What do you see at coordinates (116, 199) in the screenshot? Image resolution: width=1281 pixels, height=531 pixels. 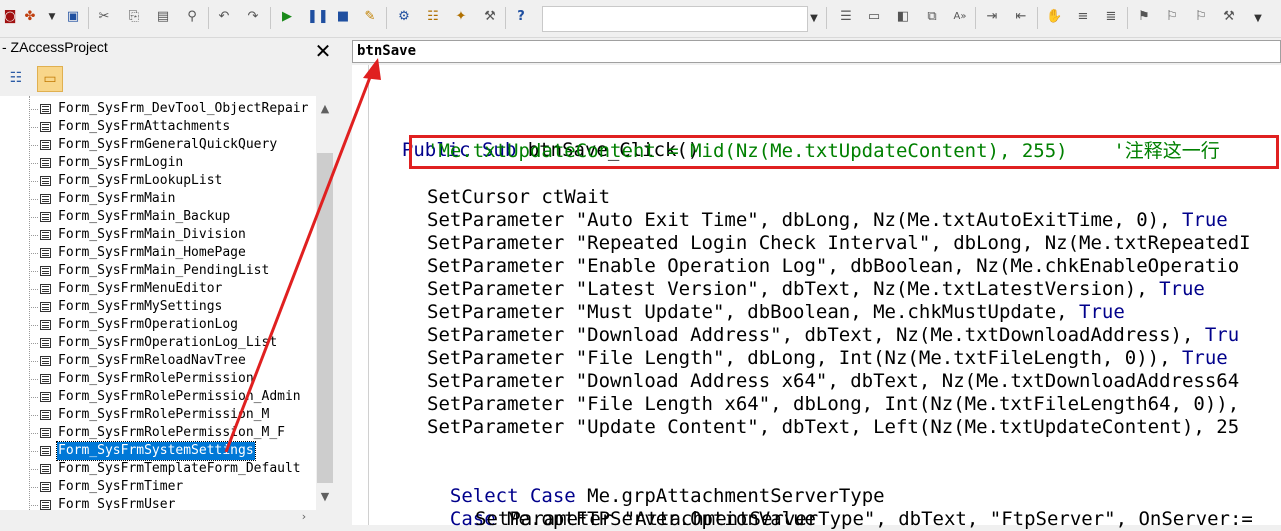 I see `tree-item-label: Form_SysFrmMain` at bounding box center [116, 199].